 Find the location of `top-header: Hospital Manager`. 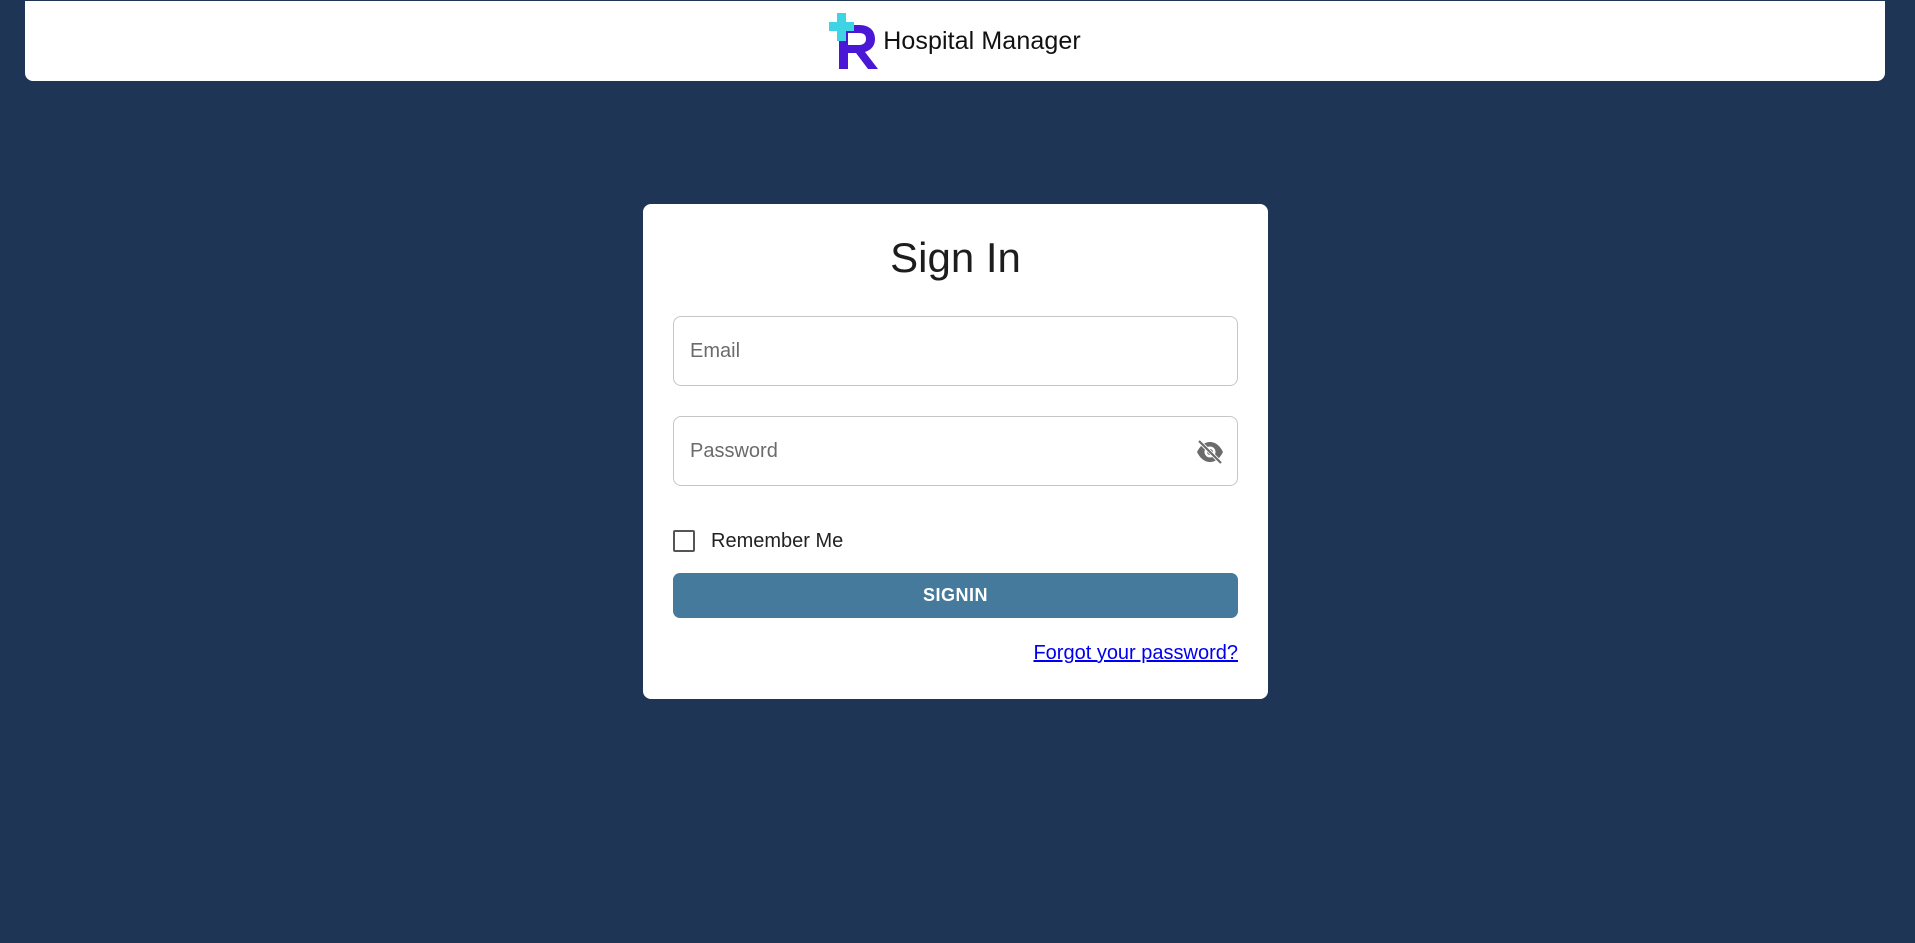

top-header: Hospital Manager is located at coordinates (955, 41).